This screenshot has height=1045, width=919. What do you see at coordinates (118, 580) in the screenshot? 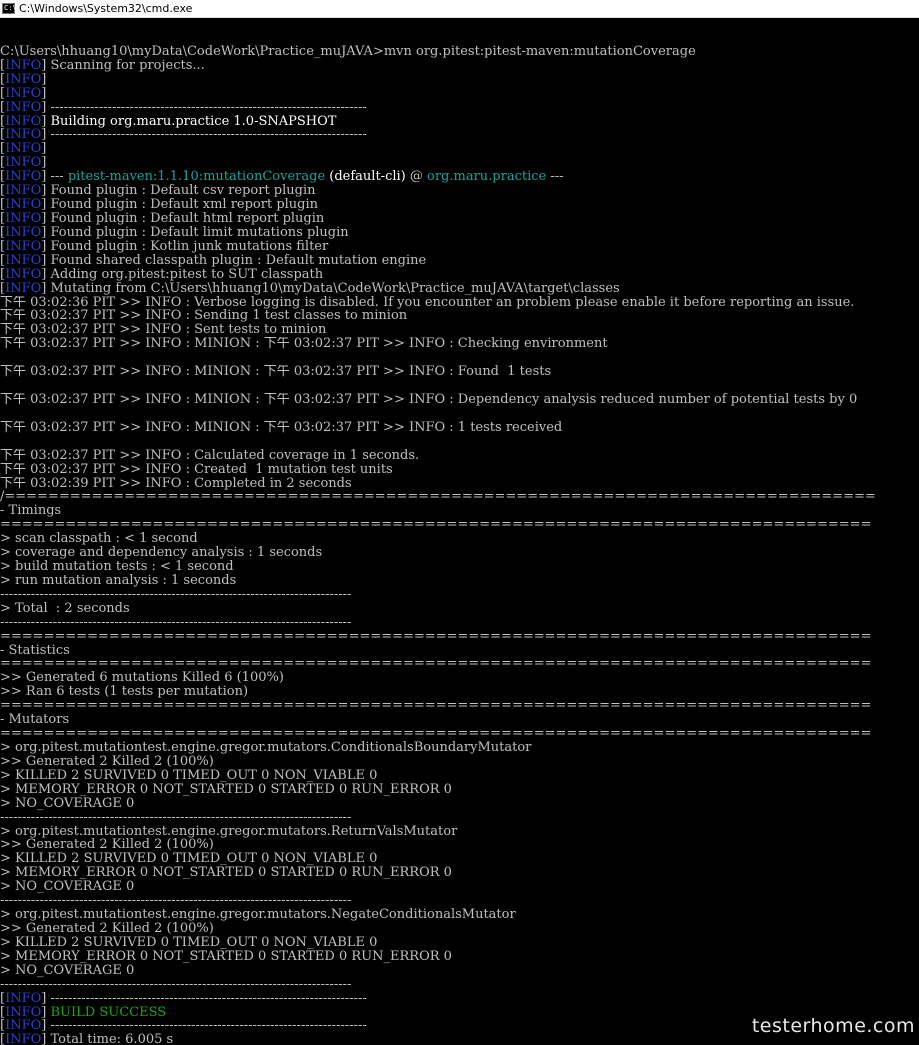
I see `console-text: > run mutation analysis : 1 seconds` at bounding box center [118, 580].